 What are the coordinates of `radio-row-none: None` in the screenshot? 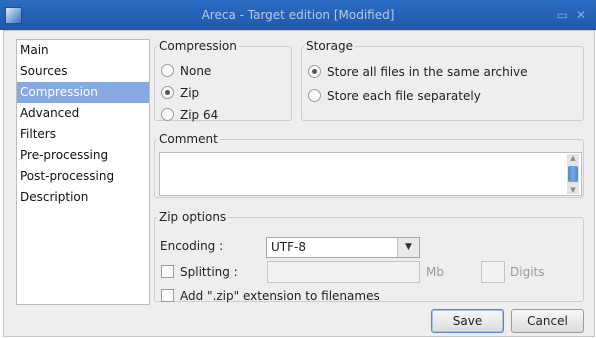 It's located at (186, 71).